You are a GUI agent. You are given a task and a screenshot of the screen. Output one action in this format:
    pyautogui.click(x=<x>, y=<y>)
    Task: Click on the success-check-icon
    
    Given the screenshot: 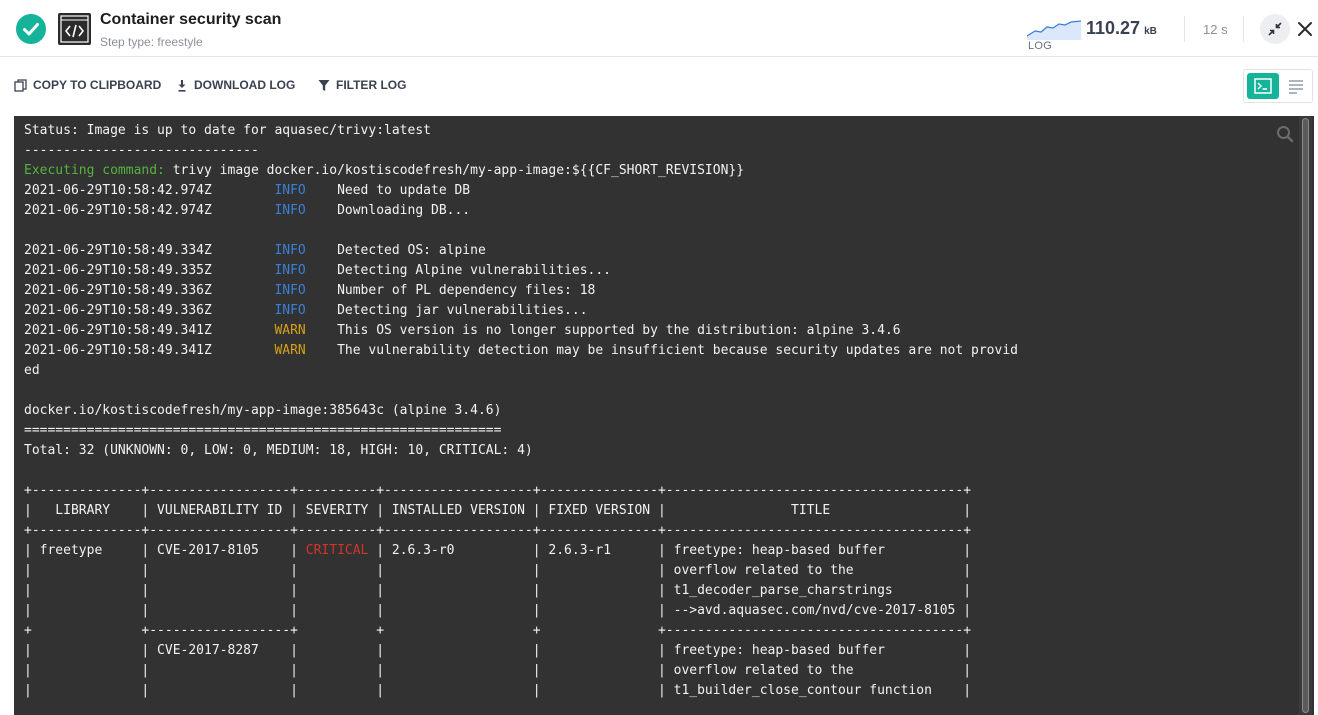 What is the action you would take?
    pyautogui.click(x=31, y=29)
    